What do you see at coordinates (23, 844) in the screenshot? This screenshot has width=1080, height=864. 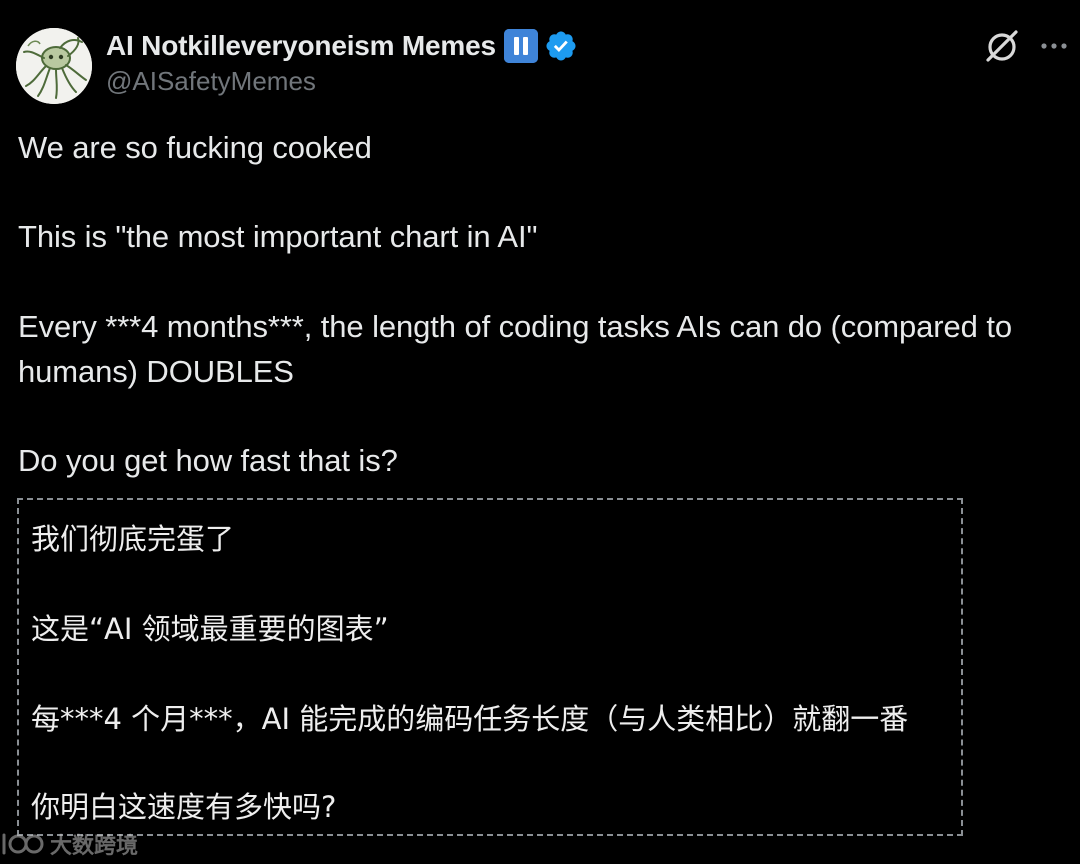 I see `watermark-logo-icon` at bounding box center [23, 844].